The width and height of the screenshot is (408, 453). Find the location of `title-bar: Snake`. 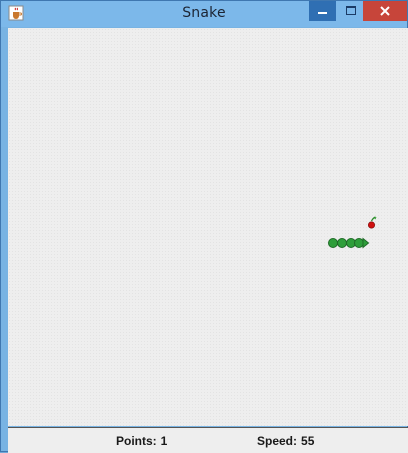

title-bar: Snake is located at coordinates (204, 14).